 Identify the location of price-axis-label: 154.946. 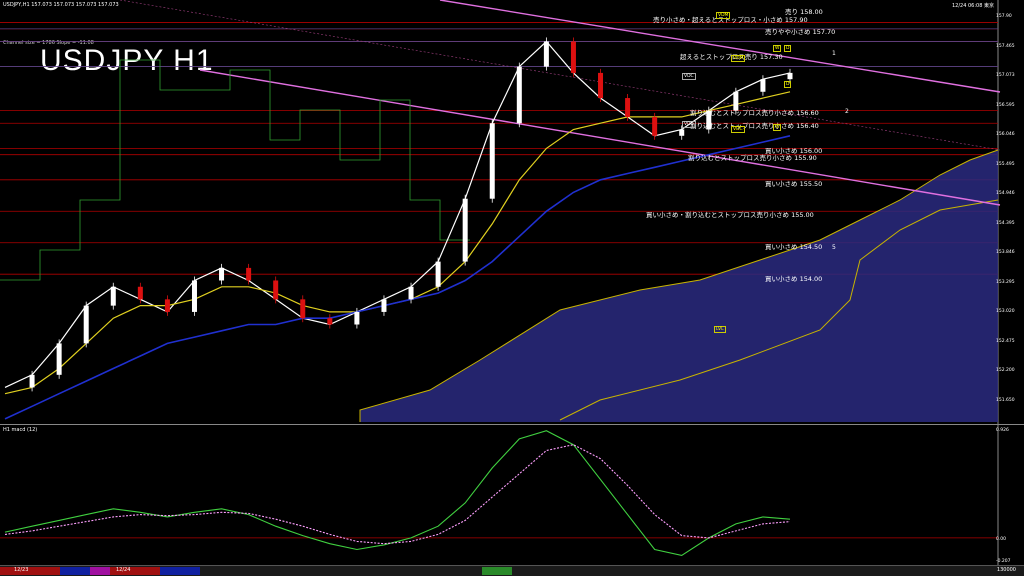
(1005, 193).